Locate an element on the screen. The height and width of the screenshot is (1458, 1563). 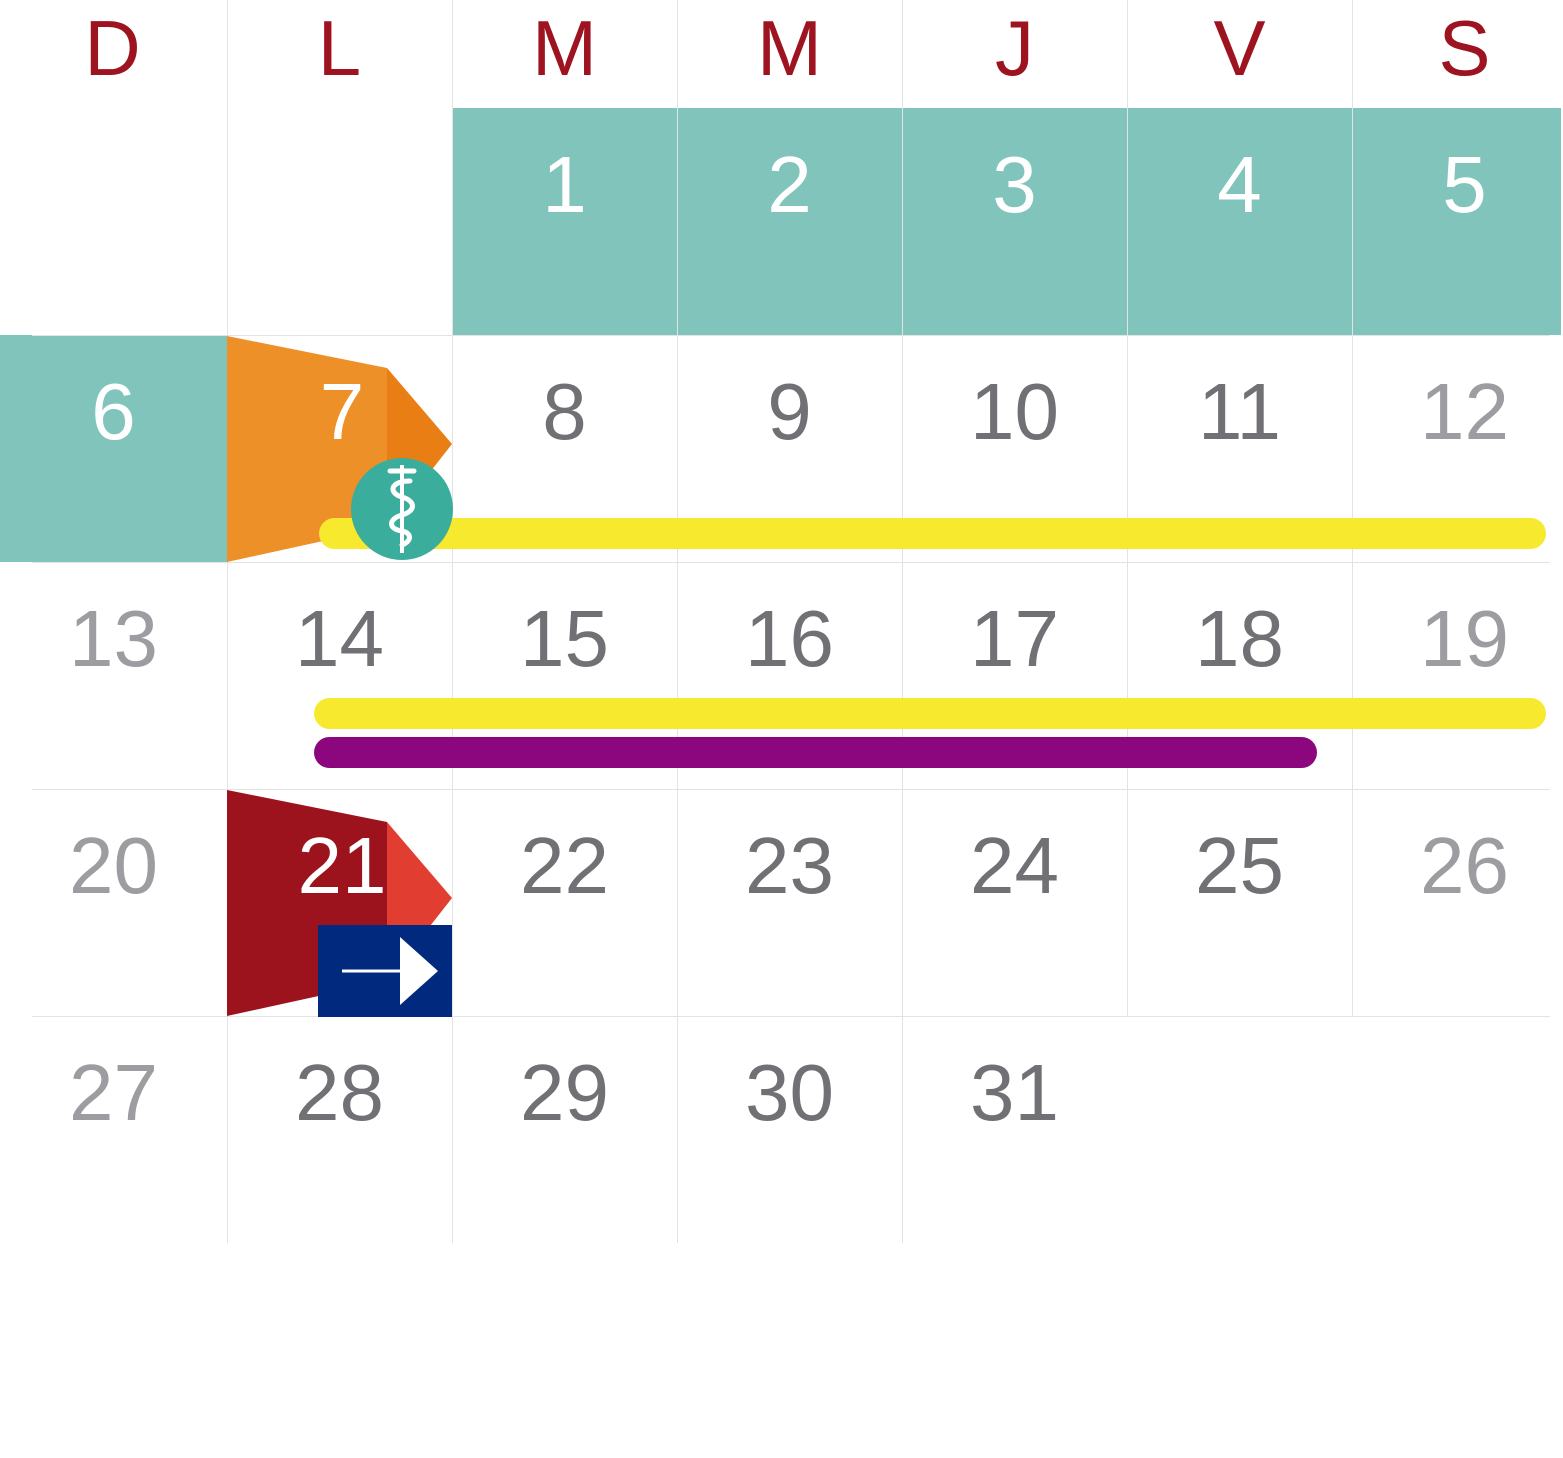
weekday-header: L is located at coordinates (339, 48).